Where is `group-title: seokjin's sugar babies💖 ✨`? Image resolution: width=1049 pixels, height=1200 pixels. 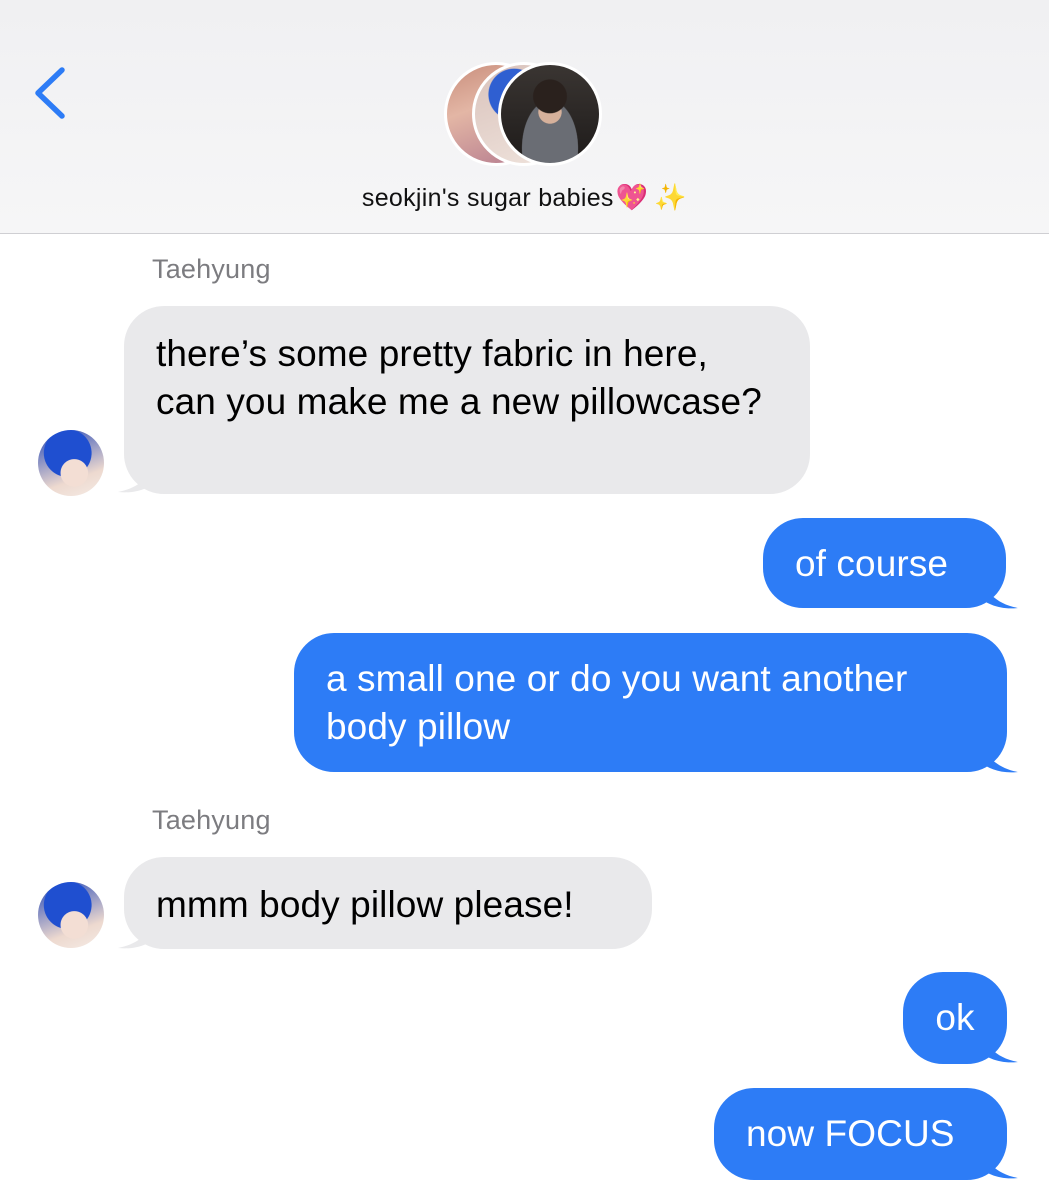 group-title: seokjin's sugar babies💖 ✨ is located at coordinates (524, 198).